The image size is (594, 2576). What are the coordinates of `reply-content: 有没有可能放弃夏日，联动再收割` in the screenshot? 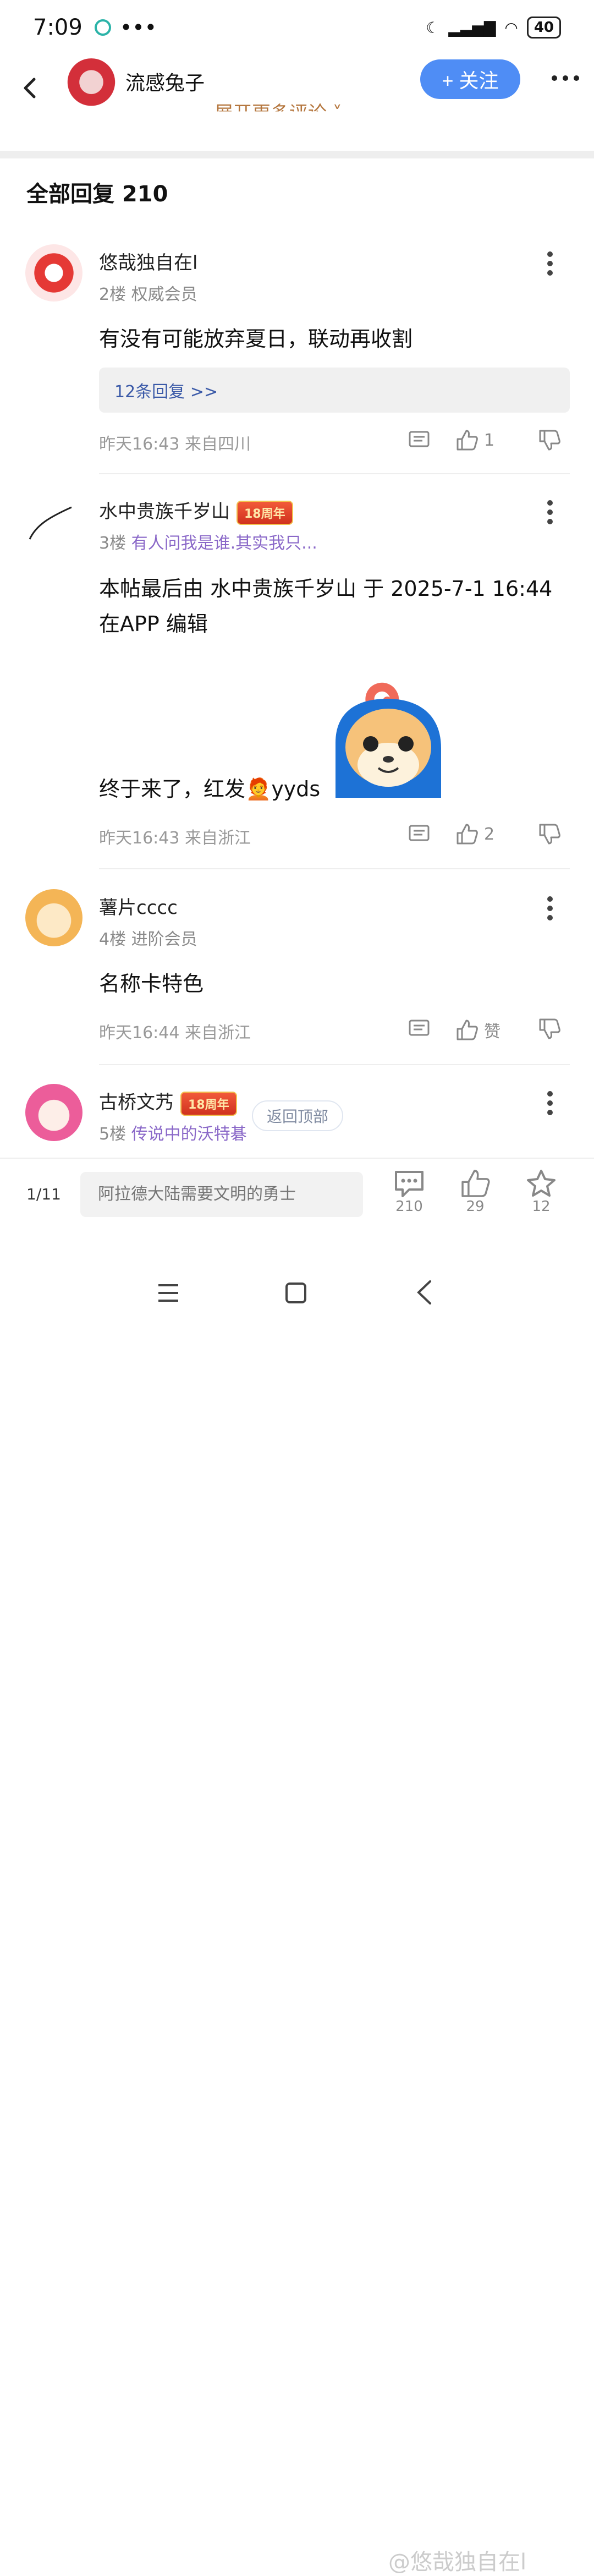 It's located at (256, 339).